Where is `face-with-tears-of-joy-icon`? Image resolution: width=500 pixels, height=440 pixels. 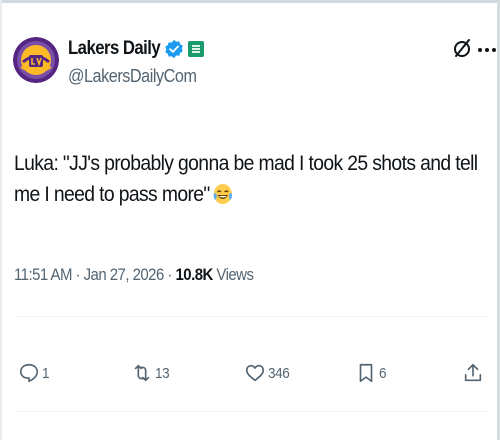 face-with-tears-of-joy-icon is located at coordinates (223, 194).